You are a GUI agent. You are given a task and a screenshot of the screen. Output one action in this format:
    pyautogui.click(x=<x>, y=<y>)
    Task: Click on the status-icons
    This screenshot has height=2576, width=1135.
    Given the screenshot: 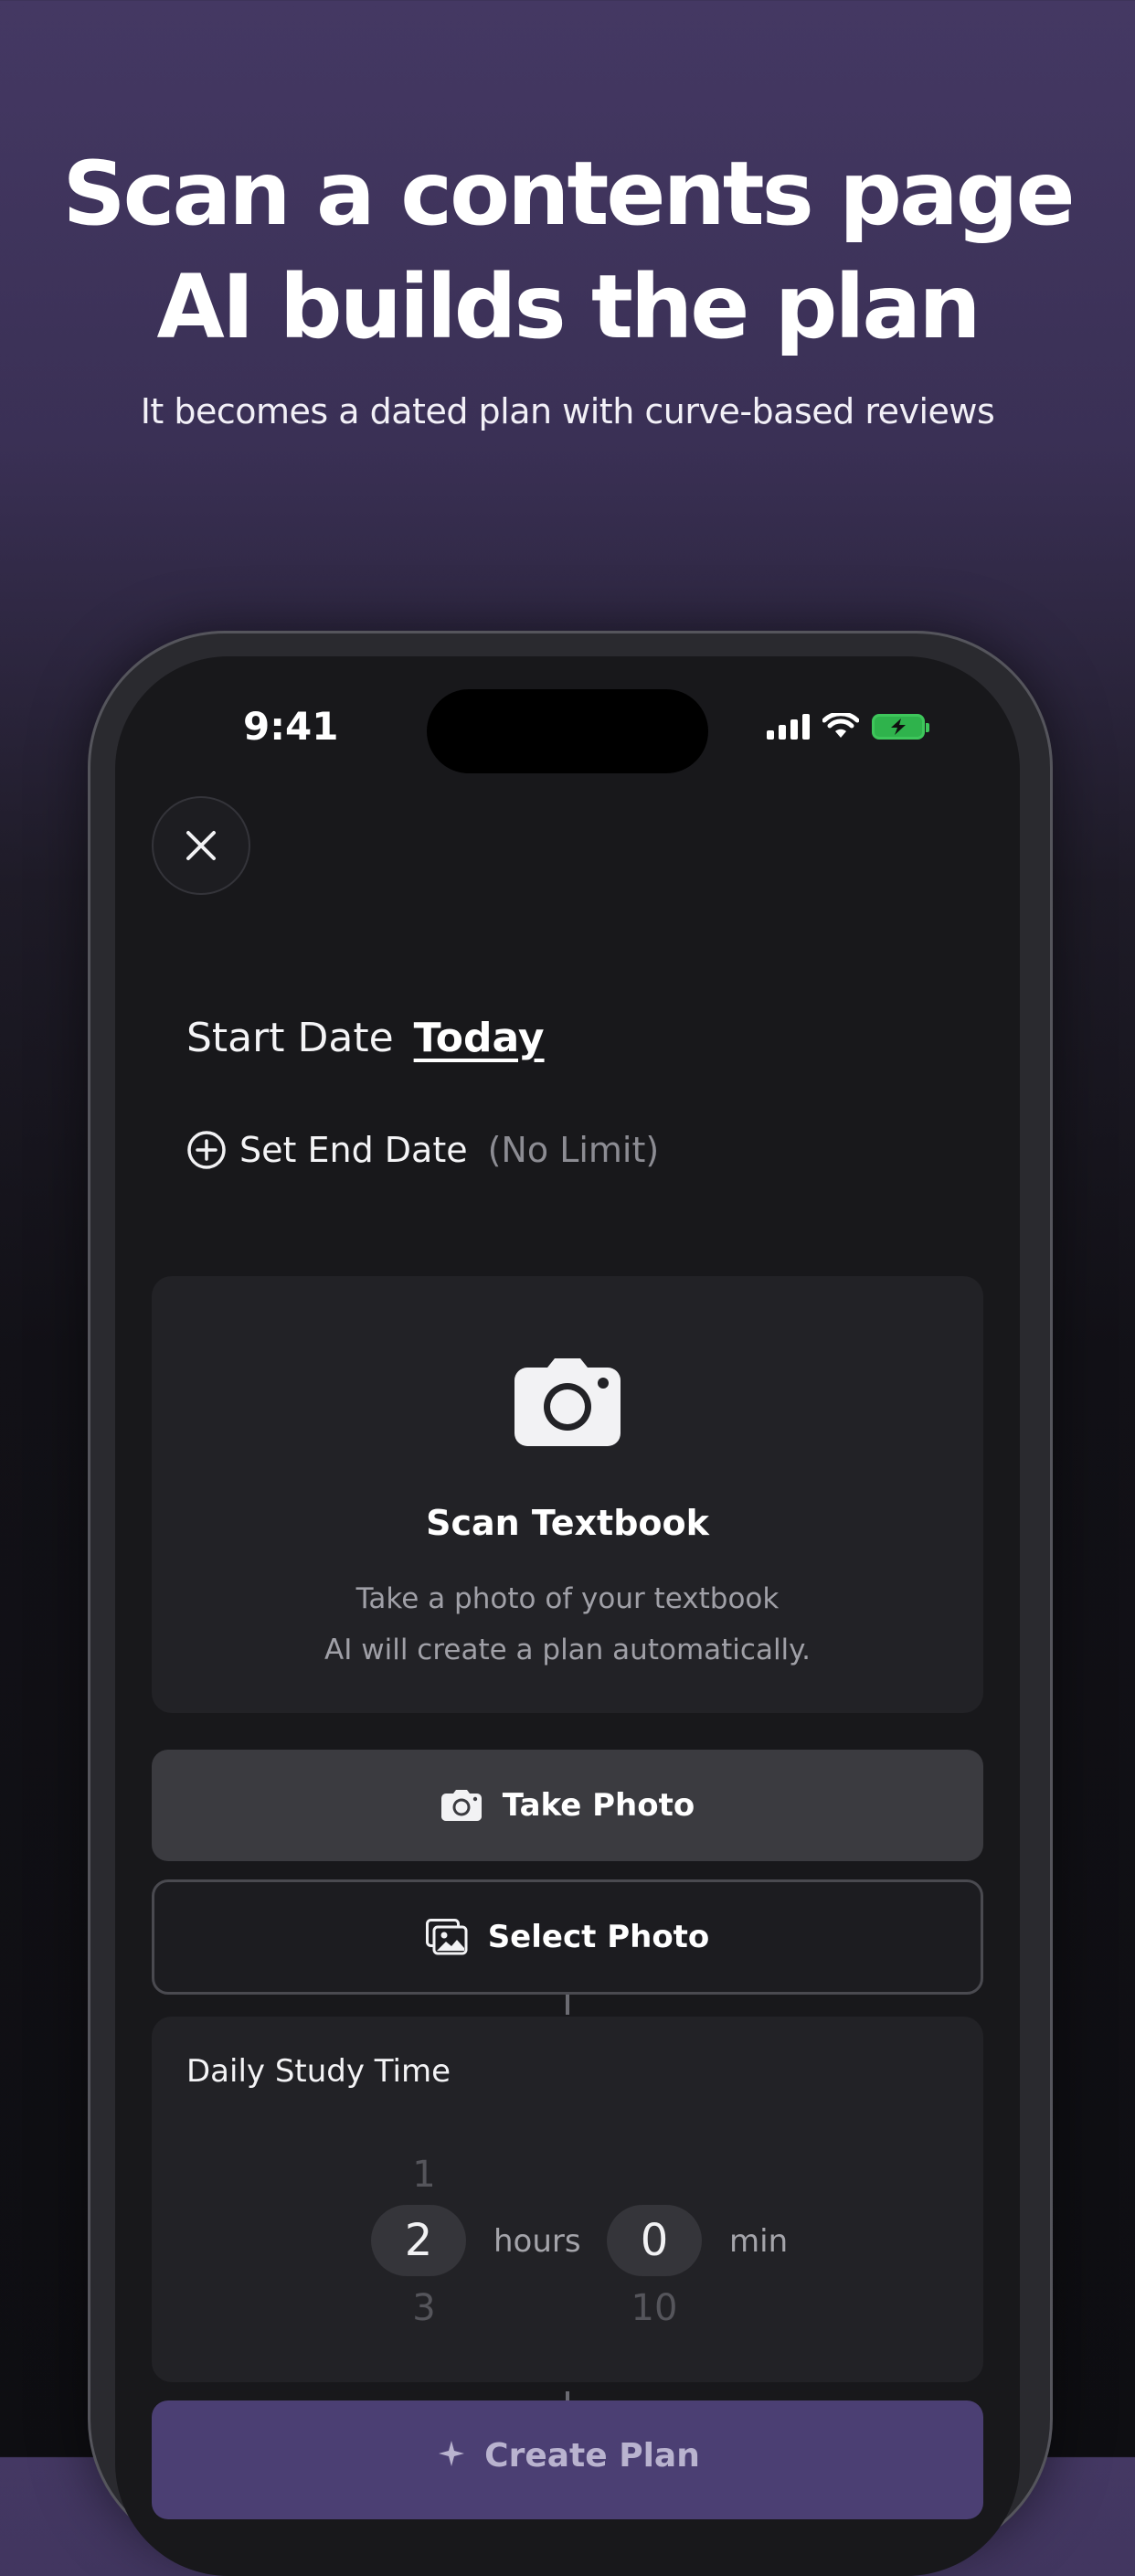 What is the action you would take?
    pyautogui.click(x=848, y=726)
    